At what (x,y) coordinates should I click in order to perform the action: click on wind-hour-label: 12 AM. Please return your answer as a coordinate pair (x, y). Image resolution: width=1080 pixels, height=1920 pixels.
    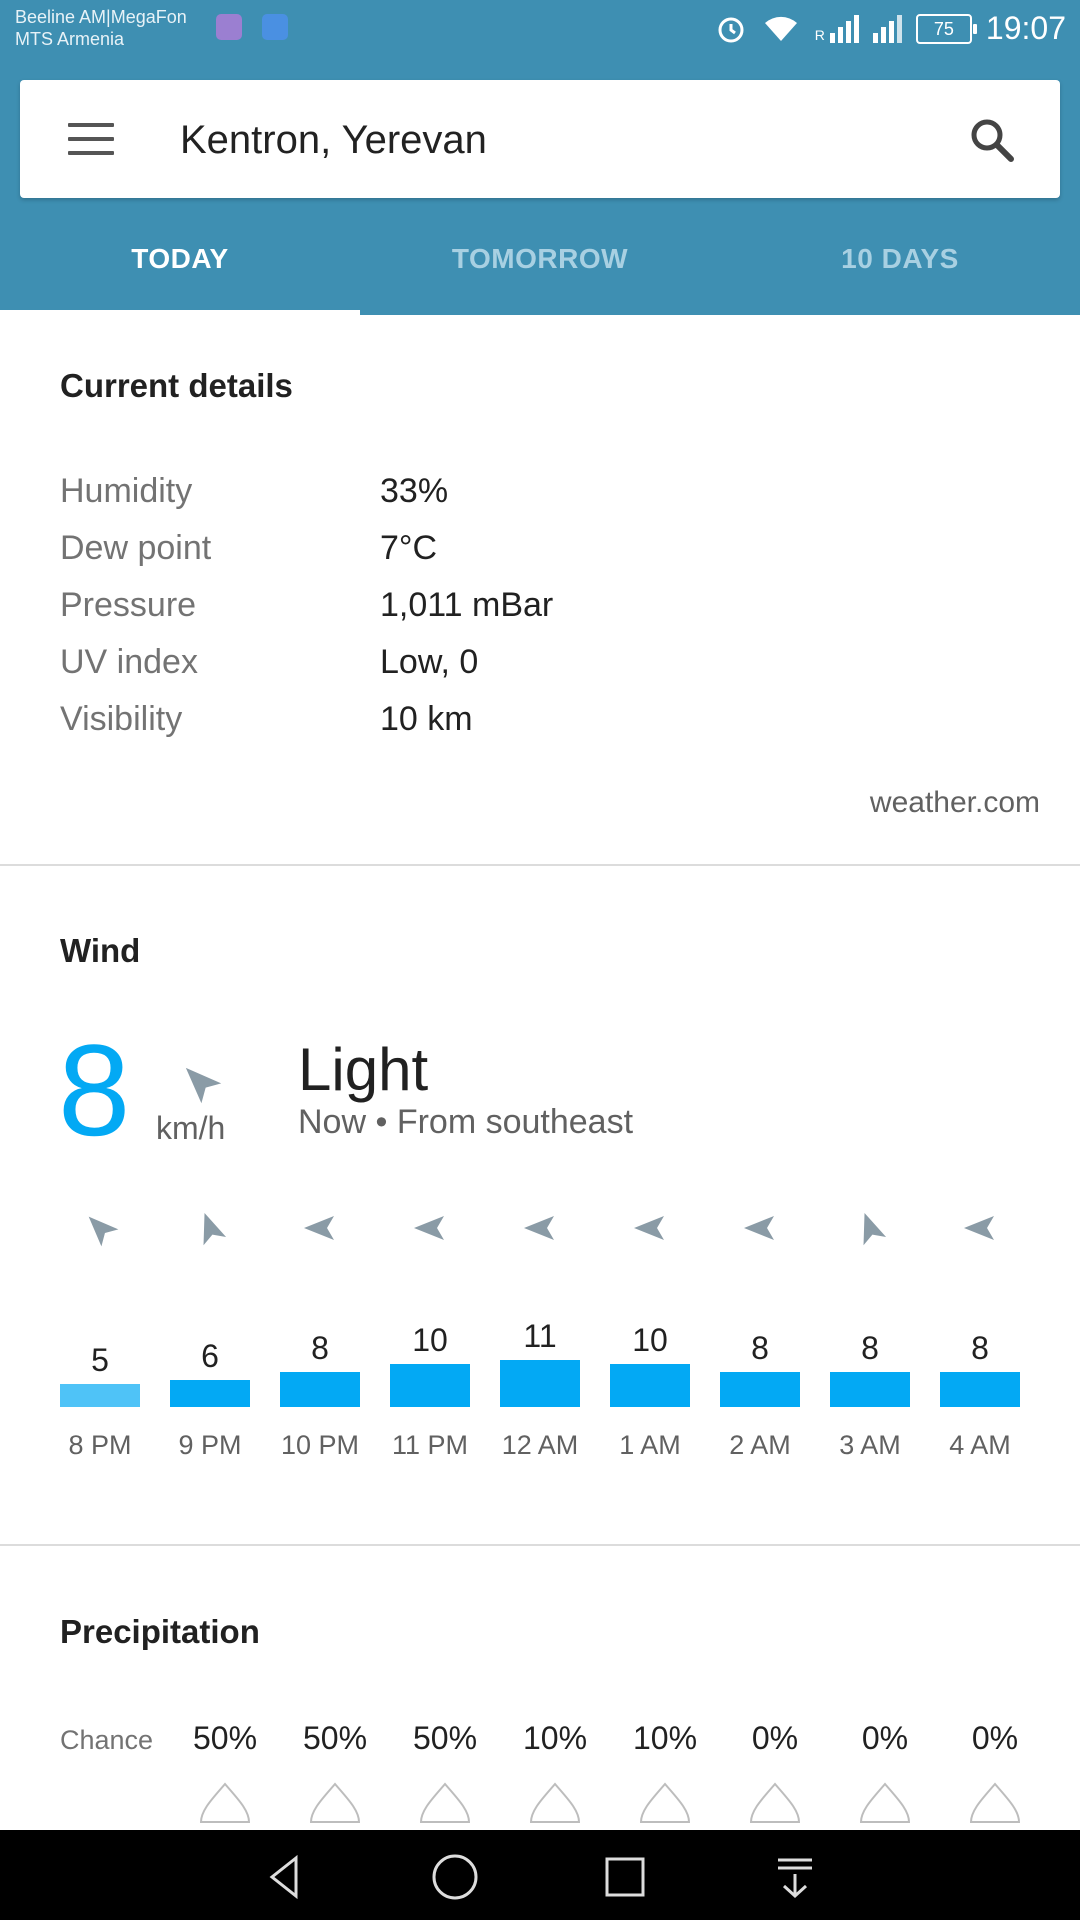
    Looking at the image, I should click on (540, 1445).